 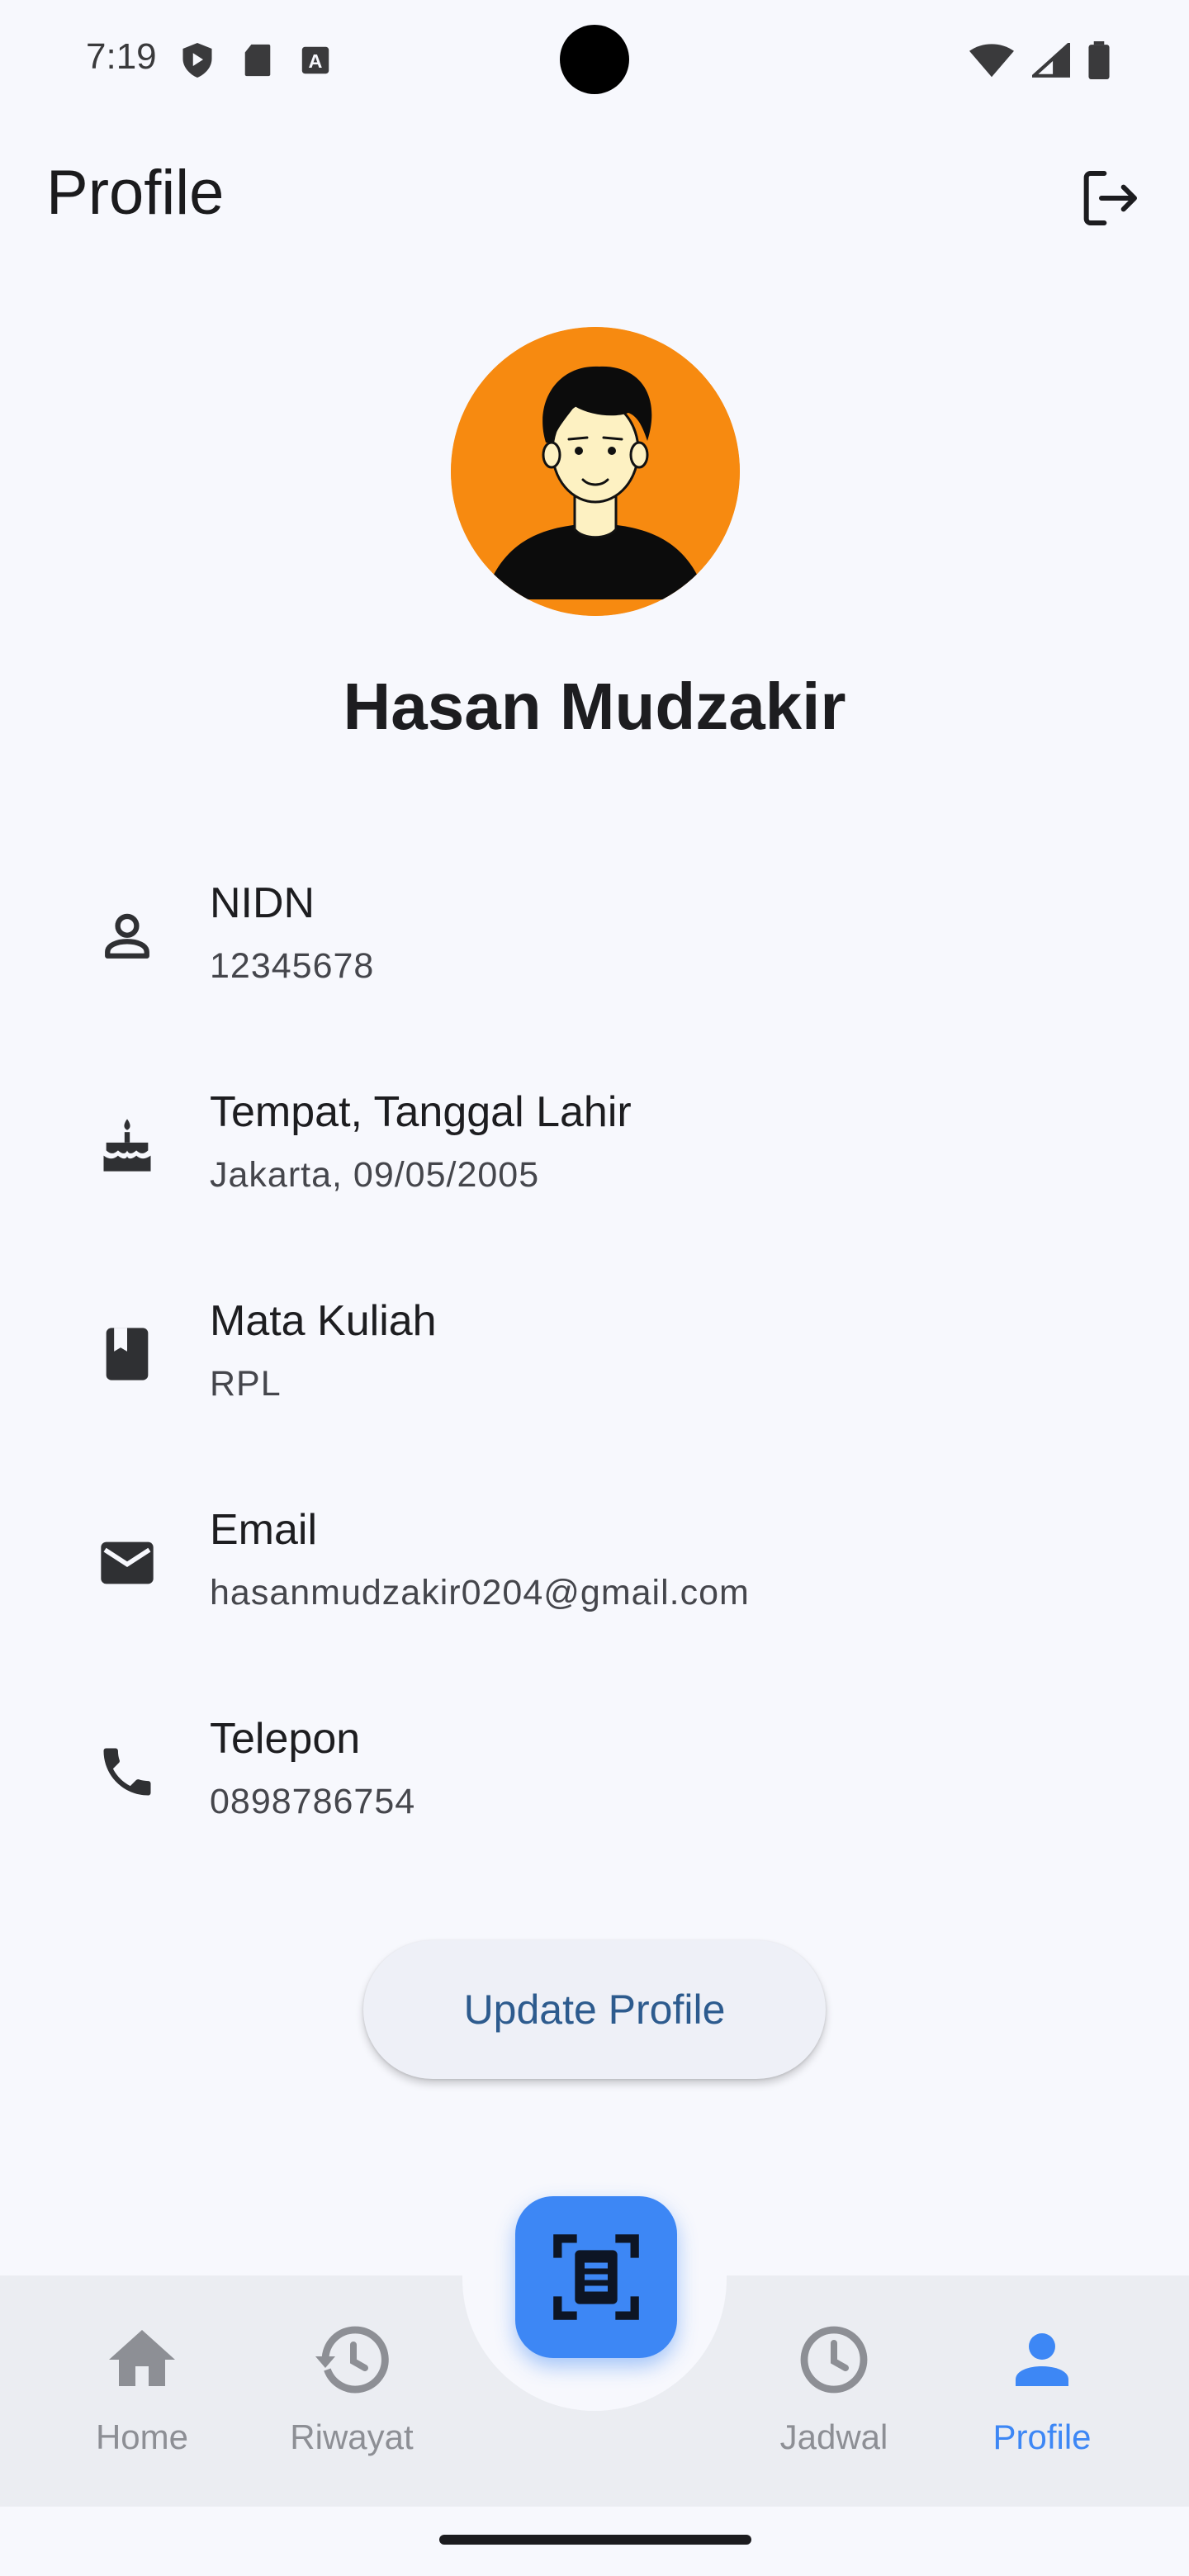 I want to click on info-item-email: Email hasanmudzakir0204@gmail.com, so click(x=594, y=1564).